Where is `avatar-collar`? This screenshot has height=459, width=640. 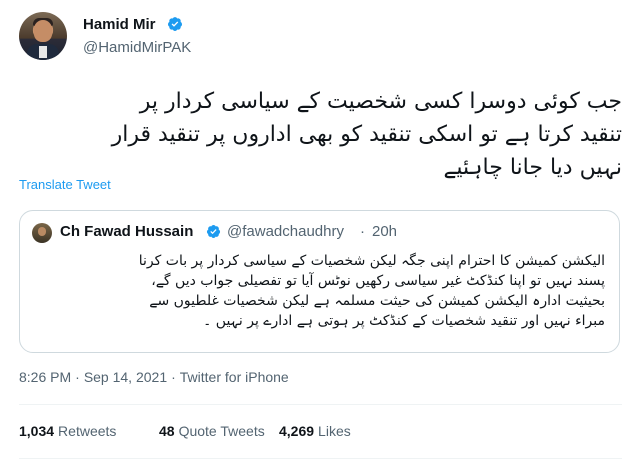
avatar-collar is located at coordinates (43, 52).